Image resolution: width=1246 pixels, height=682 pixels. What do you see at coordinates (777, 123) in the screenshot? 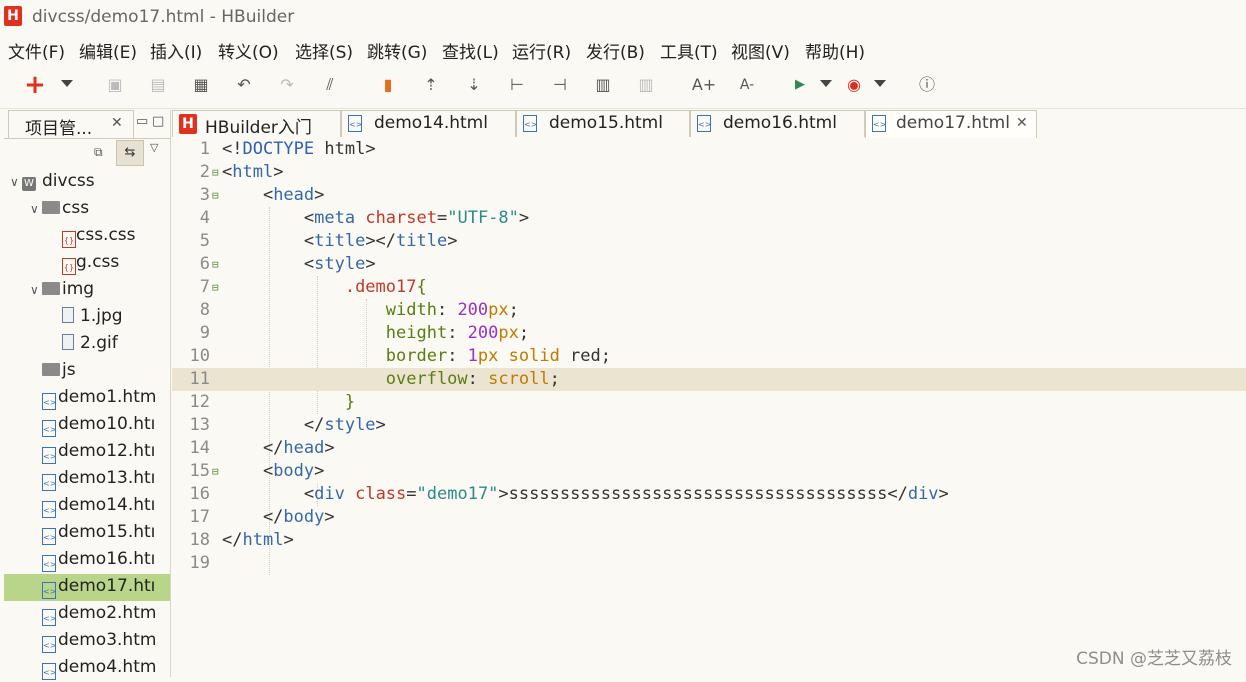
I see `tab-demo16: <> demo16.html` at bounding box center [777, 123].